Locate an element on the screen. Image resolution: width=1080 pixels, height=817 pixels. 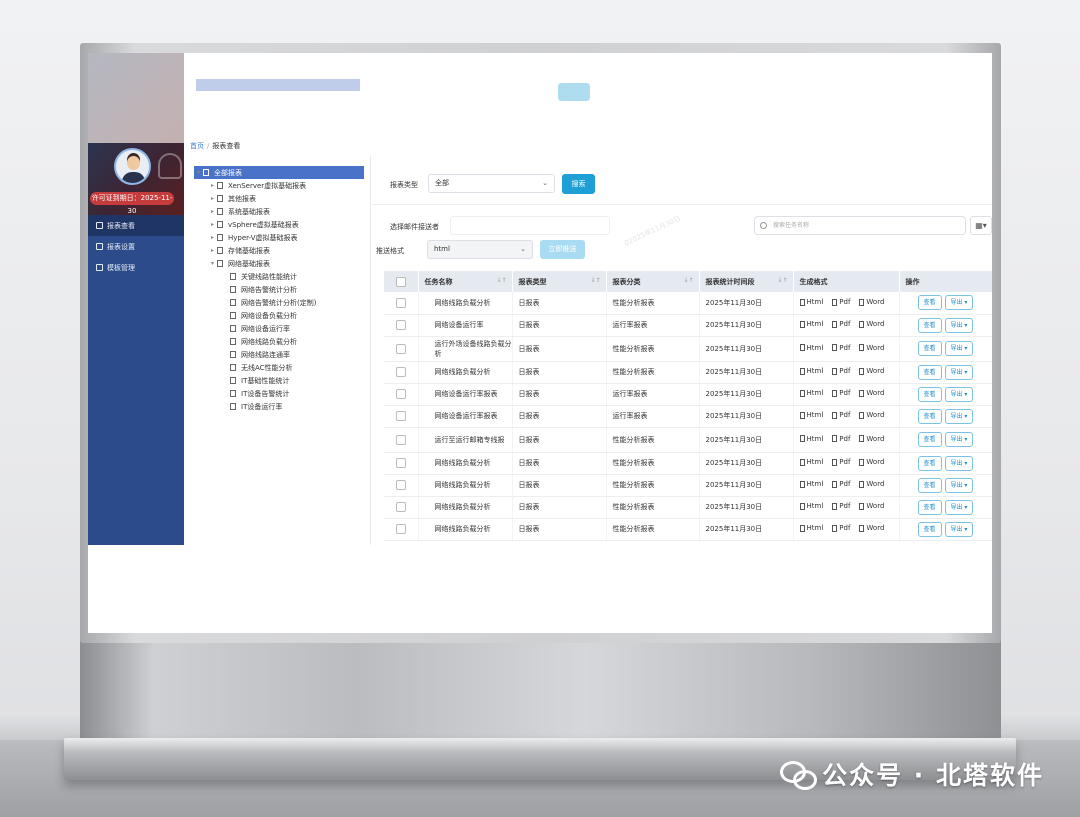
breadcrumb-home: 首页 is located at coordinates (197, 146).